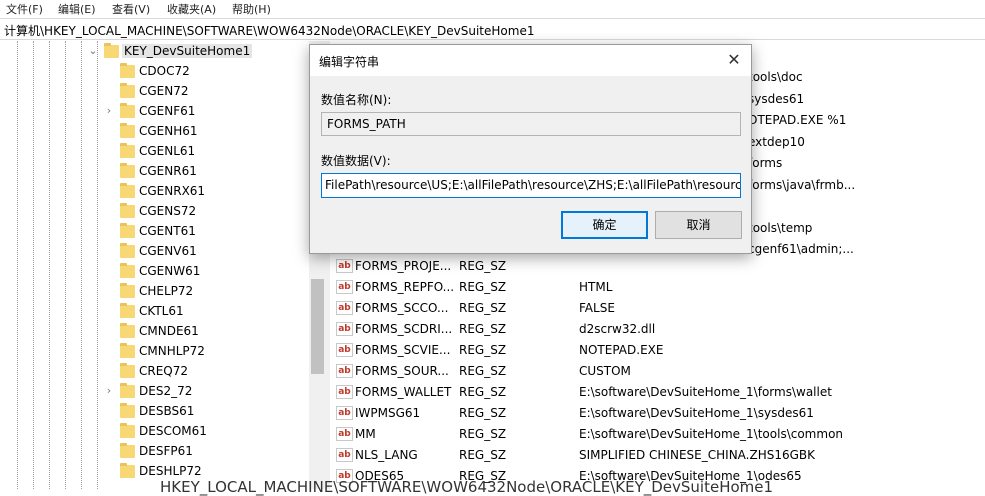  I want to click on menu-help: 帮助(H), so click(251, 9).